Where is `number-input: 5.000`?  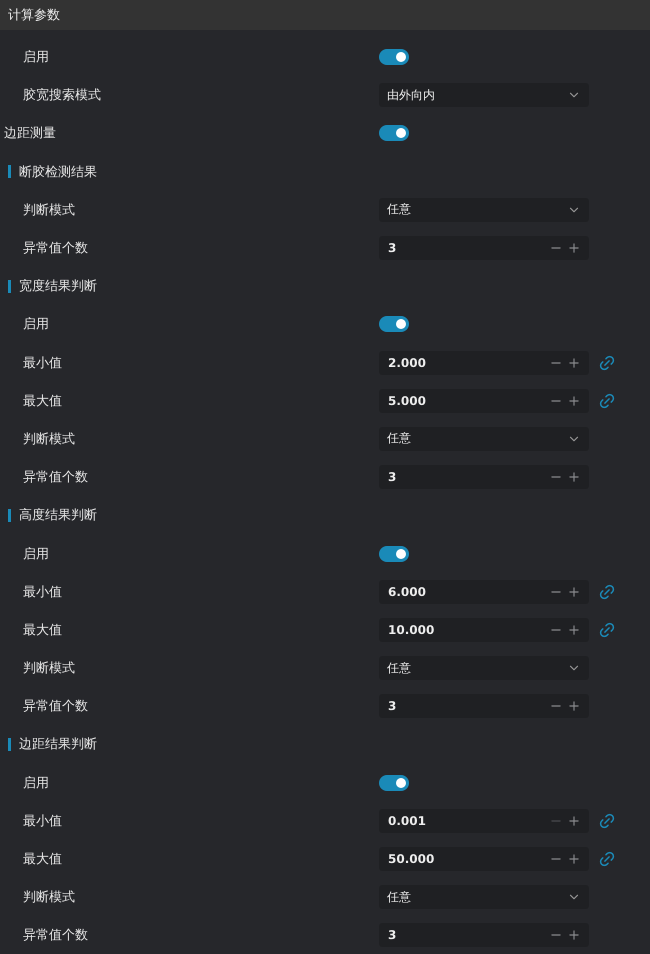 number-input: 5.000 is located at coordinates (467, 401).